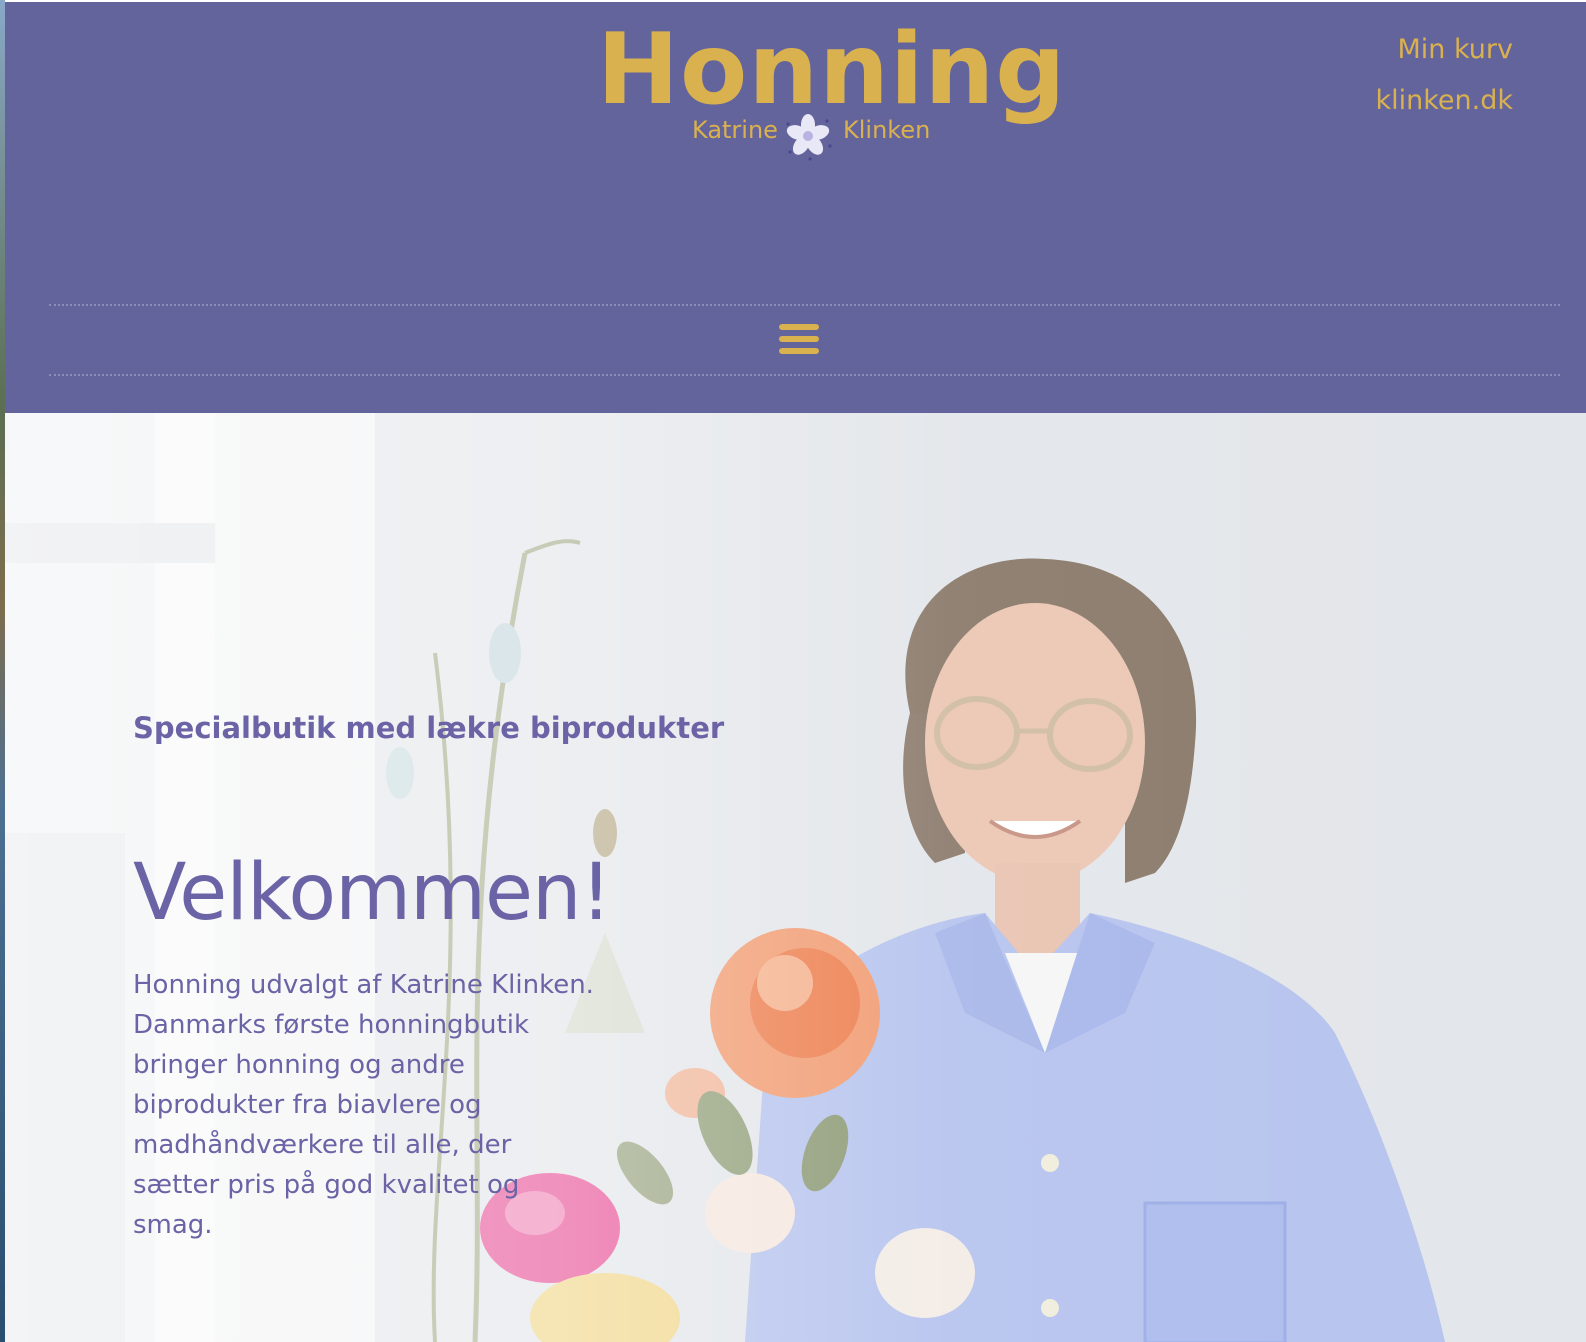  I want to click on flower-icon, so click(809, 137).